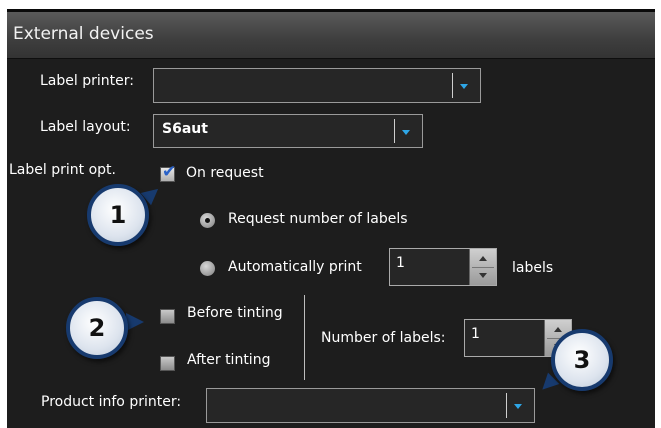 The image size is (661, 428). Describe the element at coordinates (85, 127) in the screenshot. I see `label-layout-label: Label layout:` at that location.